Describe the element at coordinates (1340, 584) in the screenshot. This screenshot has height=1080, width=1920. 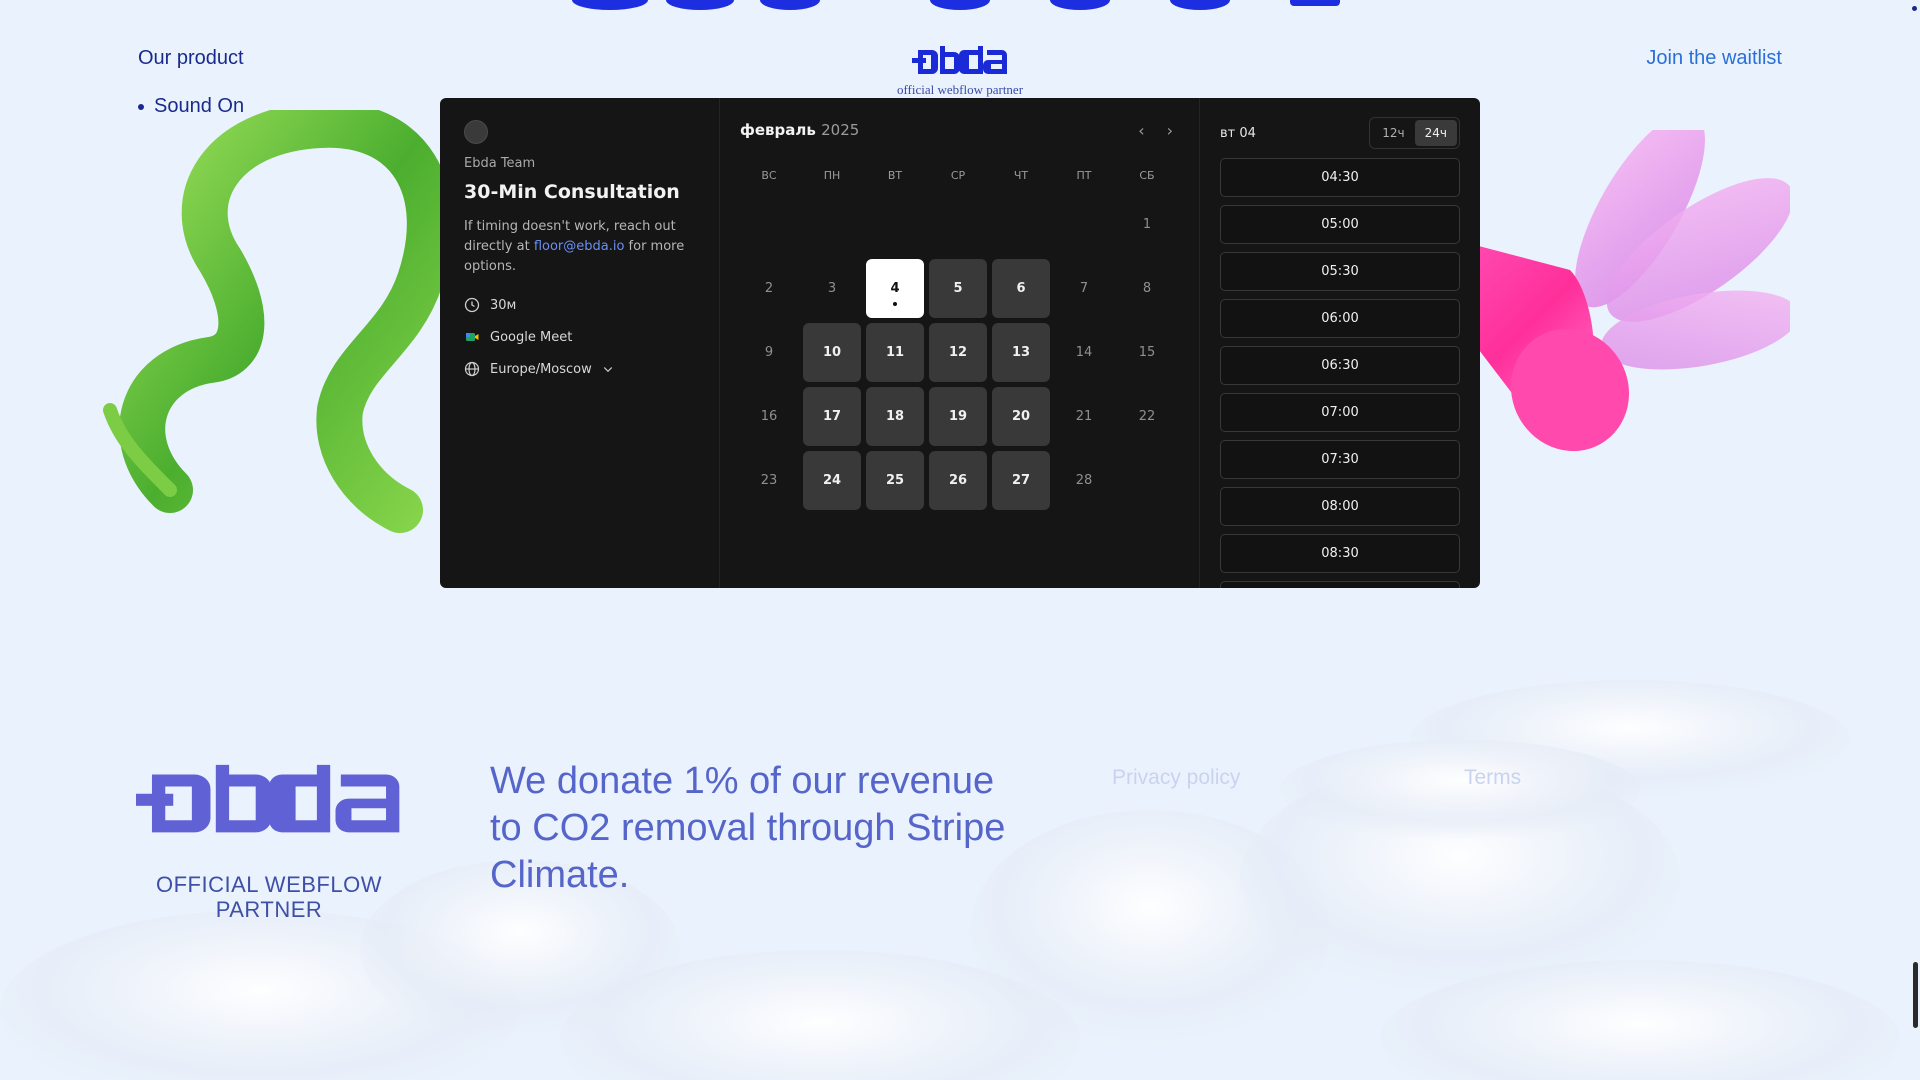
I see `time-slot-button` at that location.